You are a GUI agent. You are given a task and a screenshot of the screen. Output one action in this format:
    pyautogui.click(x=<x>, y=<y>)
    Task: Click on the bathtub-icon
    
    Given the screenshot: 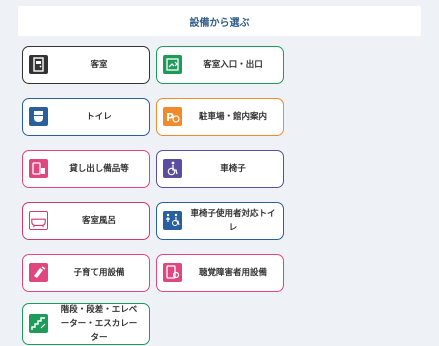 What is the action you would take?
    pyautogui.click(x=38, y=220)
    